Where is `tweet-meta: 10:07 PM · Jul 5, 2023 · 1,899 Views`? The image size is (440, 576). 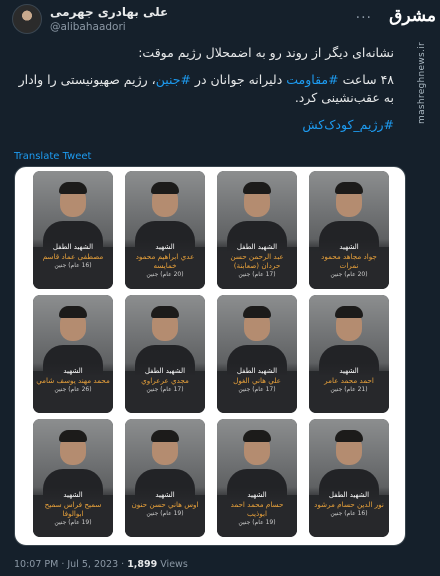
tweet-meta: 10:07 PM · Jul 5, 2023 · 1,899 Views is located at coordinates (101, 564).